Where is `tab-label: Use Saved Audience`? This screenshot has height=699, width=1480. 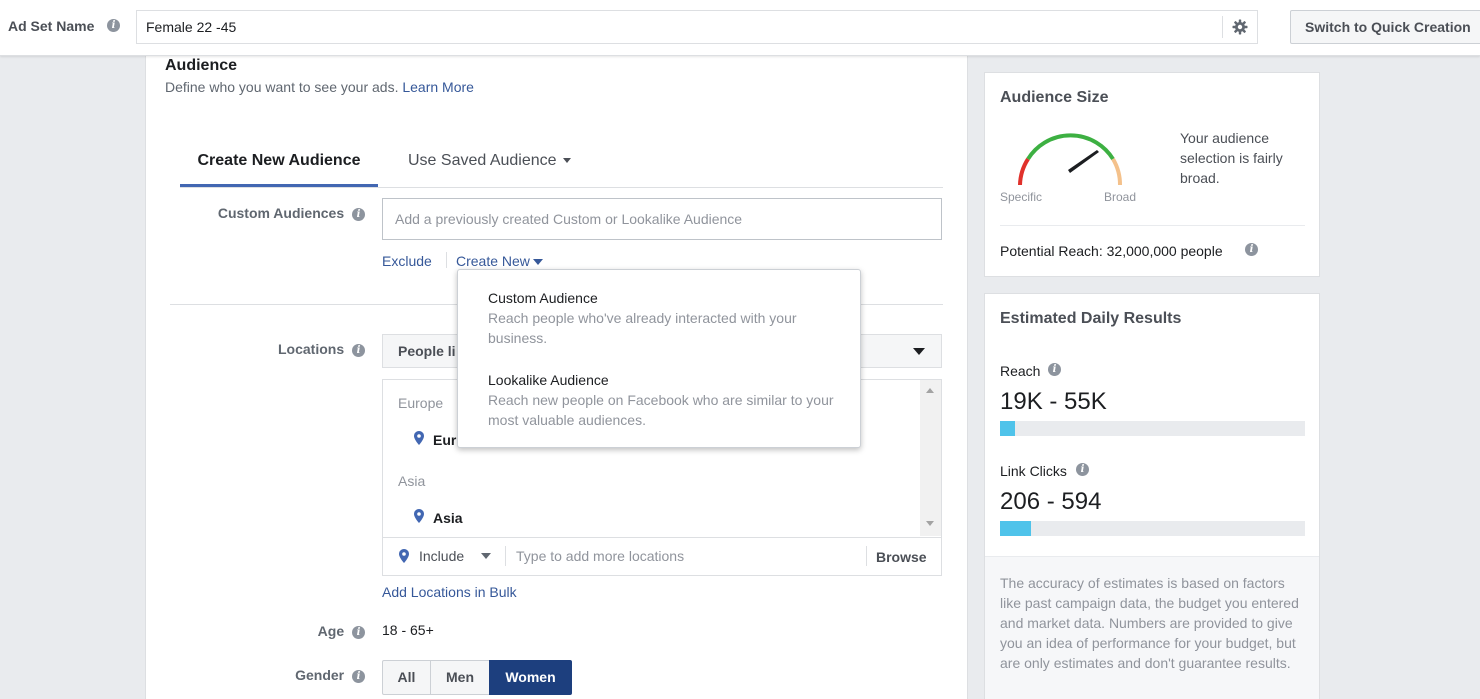
tab-label: Use Saved Audience is located at coordinates (482, 160).